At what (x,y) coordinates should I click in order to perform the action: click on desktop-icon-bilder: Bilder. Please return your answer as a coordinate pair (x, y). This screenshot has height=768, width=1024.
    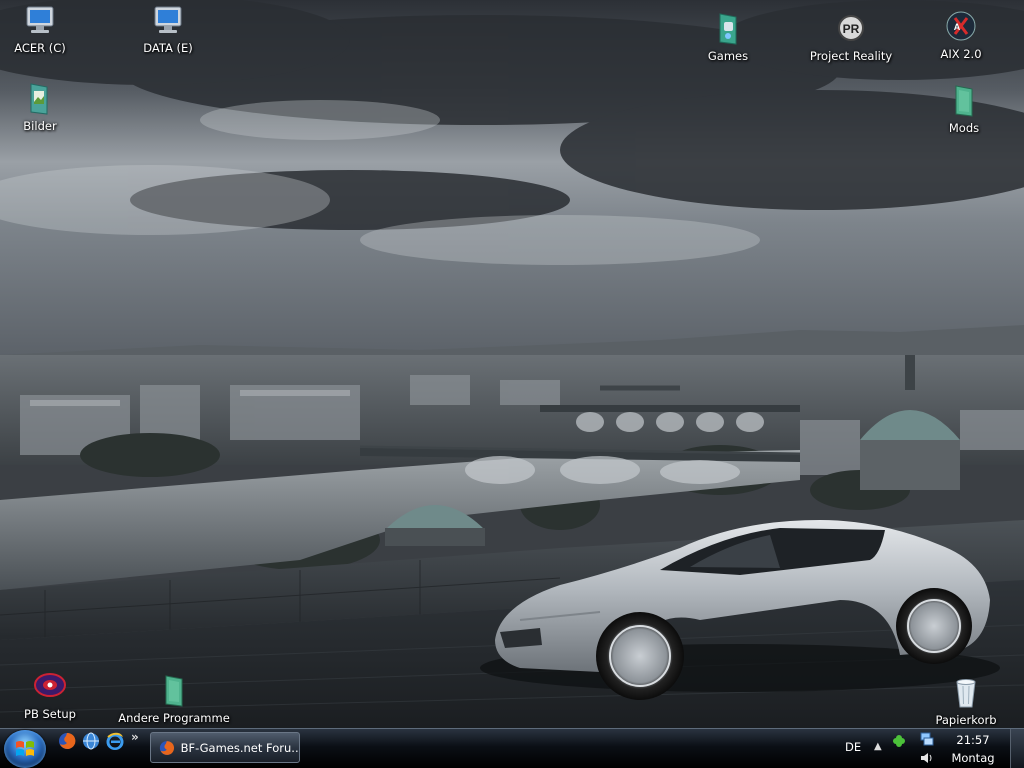
    Looking at the image, I should click on (44, 107).